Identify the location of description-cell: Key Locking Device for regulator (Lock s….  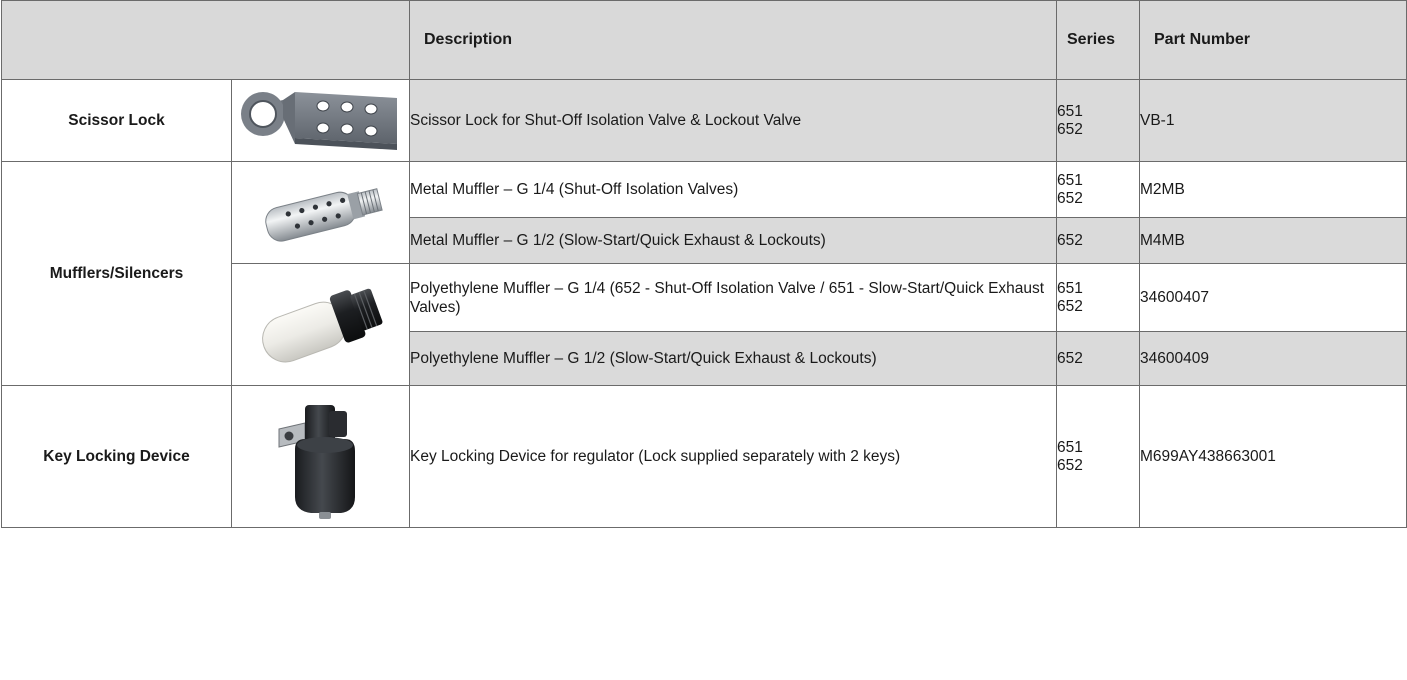
(733, 456).